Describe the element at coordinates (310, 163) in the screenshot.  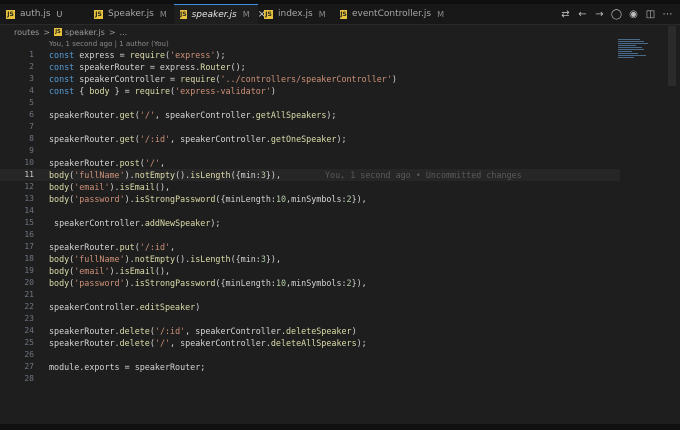
I see `code-line: 10 speakerRouter.post('/',` at that location.